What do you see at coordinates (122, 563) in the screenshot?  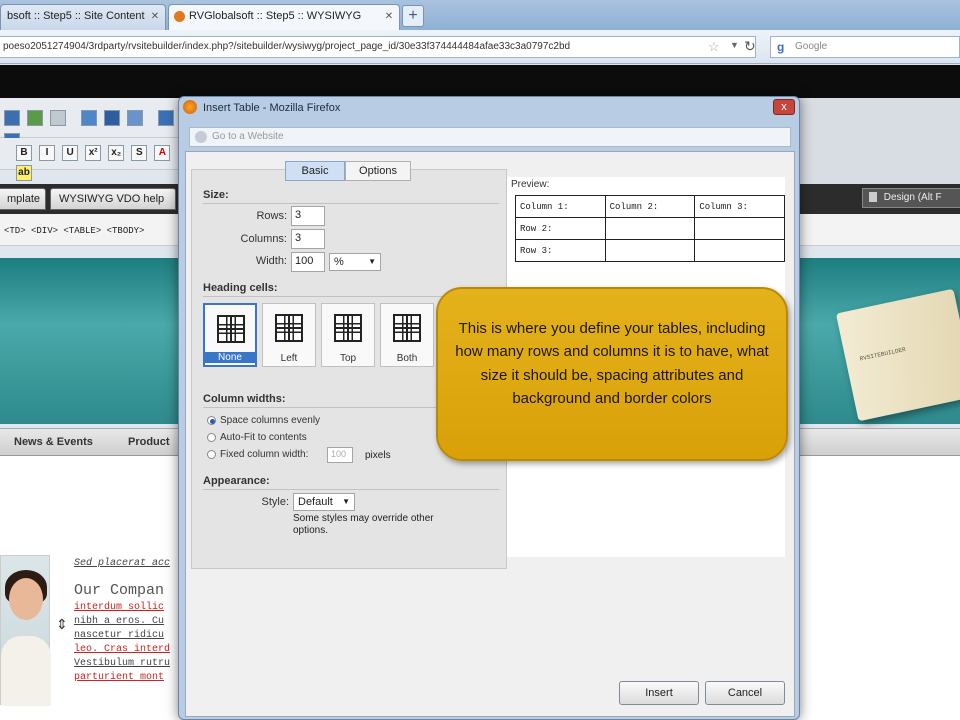 I see `page-text-line: Sed placerat acc` at bounding box center [122, 563].